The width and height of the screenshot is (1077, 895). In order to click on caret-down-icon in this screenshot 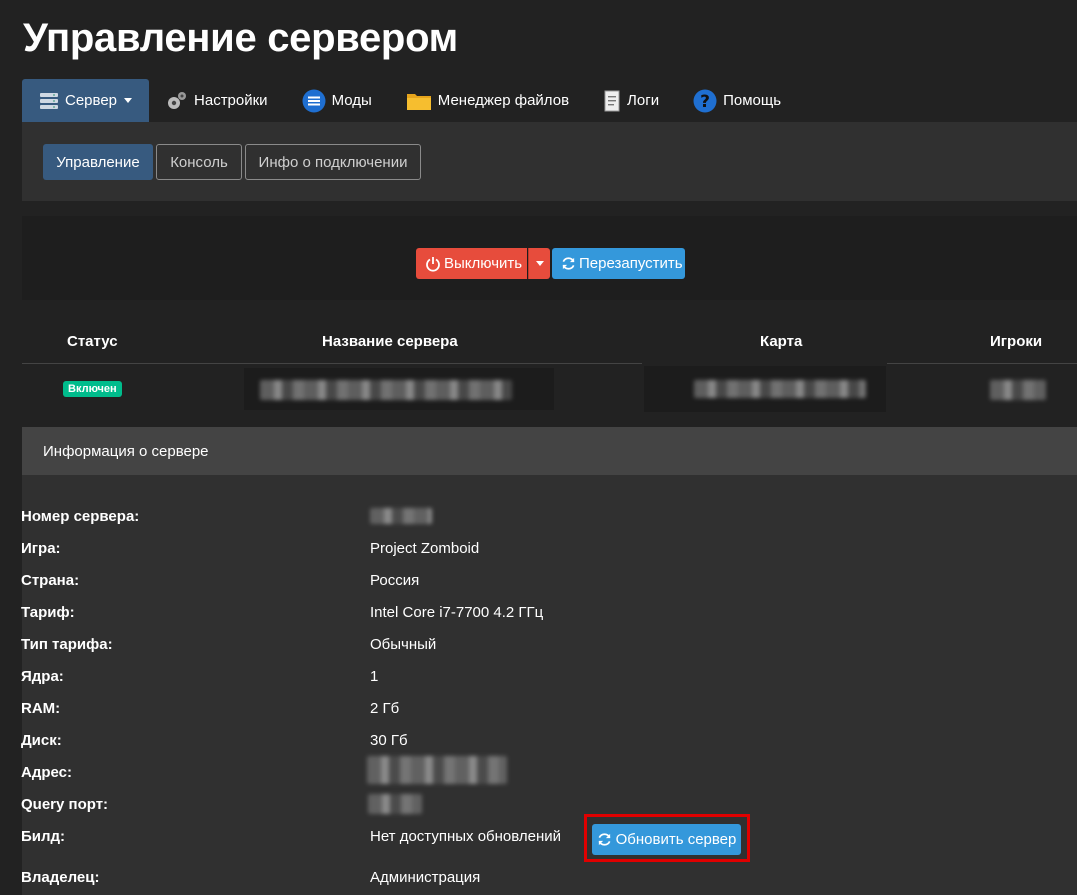, I will do `click(539, 263)`.